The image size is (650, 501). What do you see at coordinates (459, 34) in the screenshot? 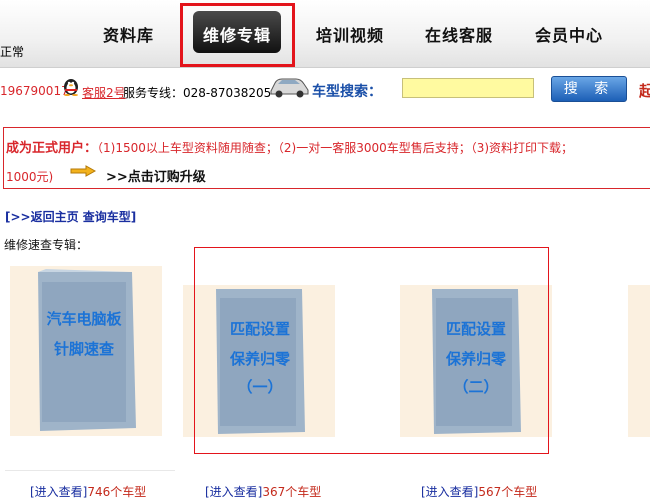
I see `nav-item-online-service: 在线客服` at bounding box center [459, 34].